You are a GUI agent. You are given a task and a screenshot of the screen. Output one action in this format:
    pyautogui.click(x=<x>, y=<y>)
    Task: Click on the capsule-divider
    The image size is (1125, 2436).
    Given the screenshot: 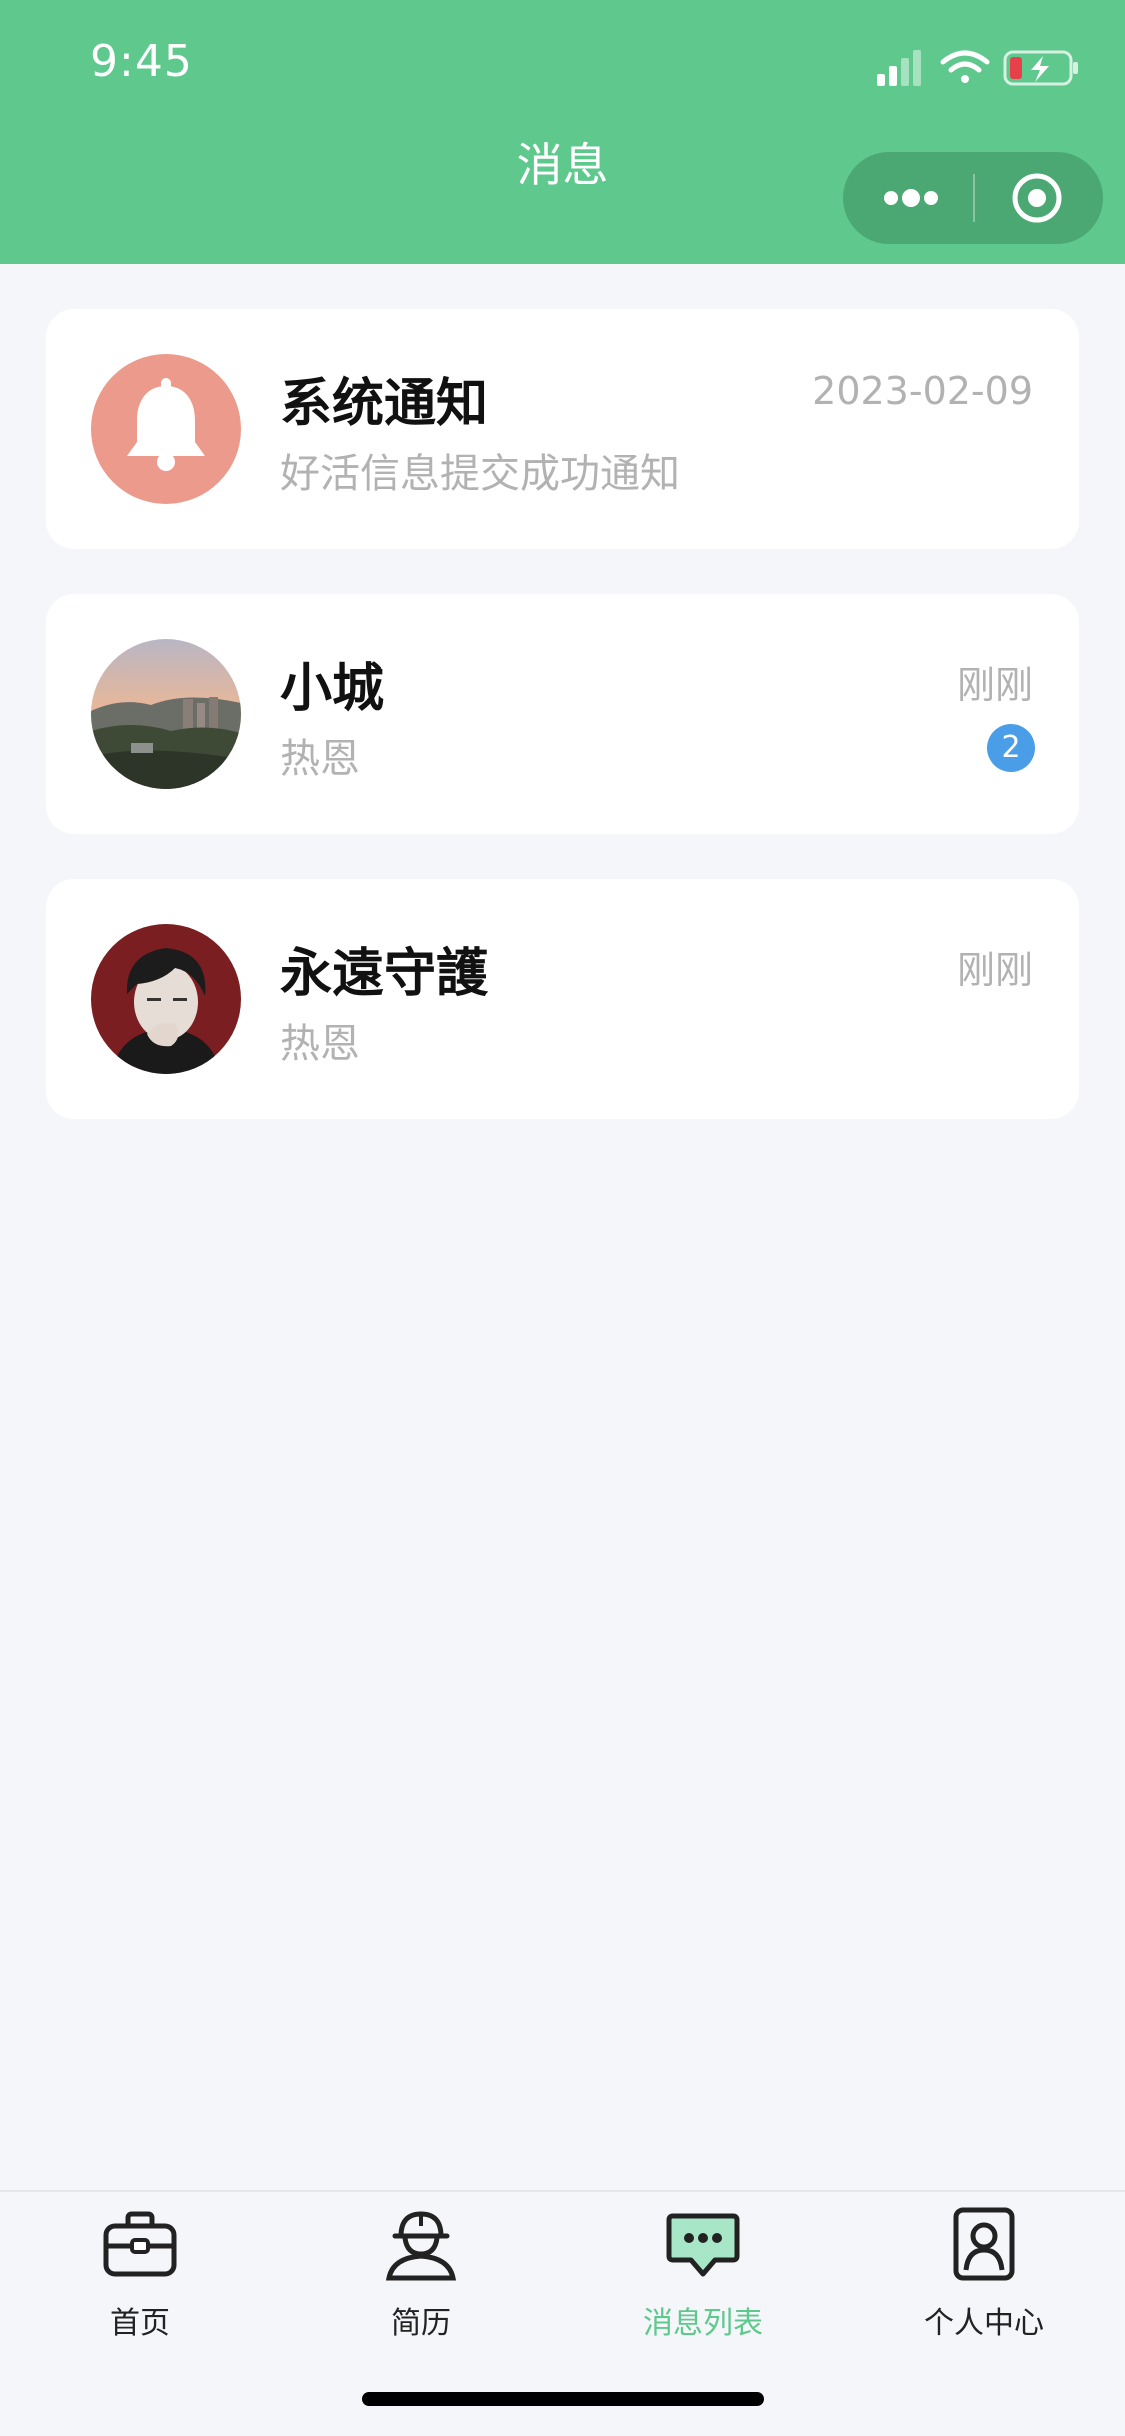 What is the action you would take?
    pyautogui.click(x=974, y=198)
    